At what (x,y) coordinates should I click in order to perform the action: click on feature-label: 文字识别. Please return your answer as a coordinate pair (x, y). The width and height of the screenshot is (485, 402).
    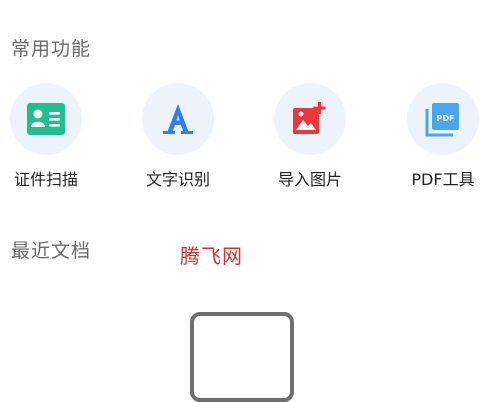
    Looking at the image, I should click on (177, 179).